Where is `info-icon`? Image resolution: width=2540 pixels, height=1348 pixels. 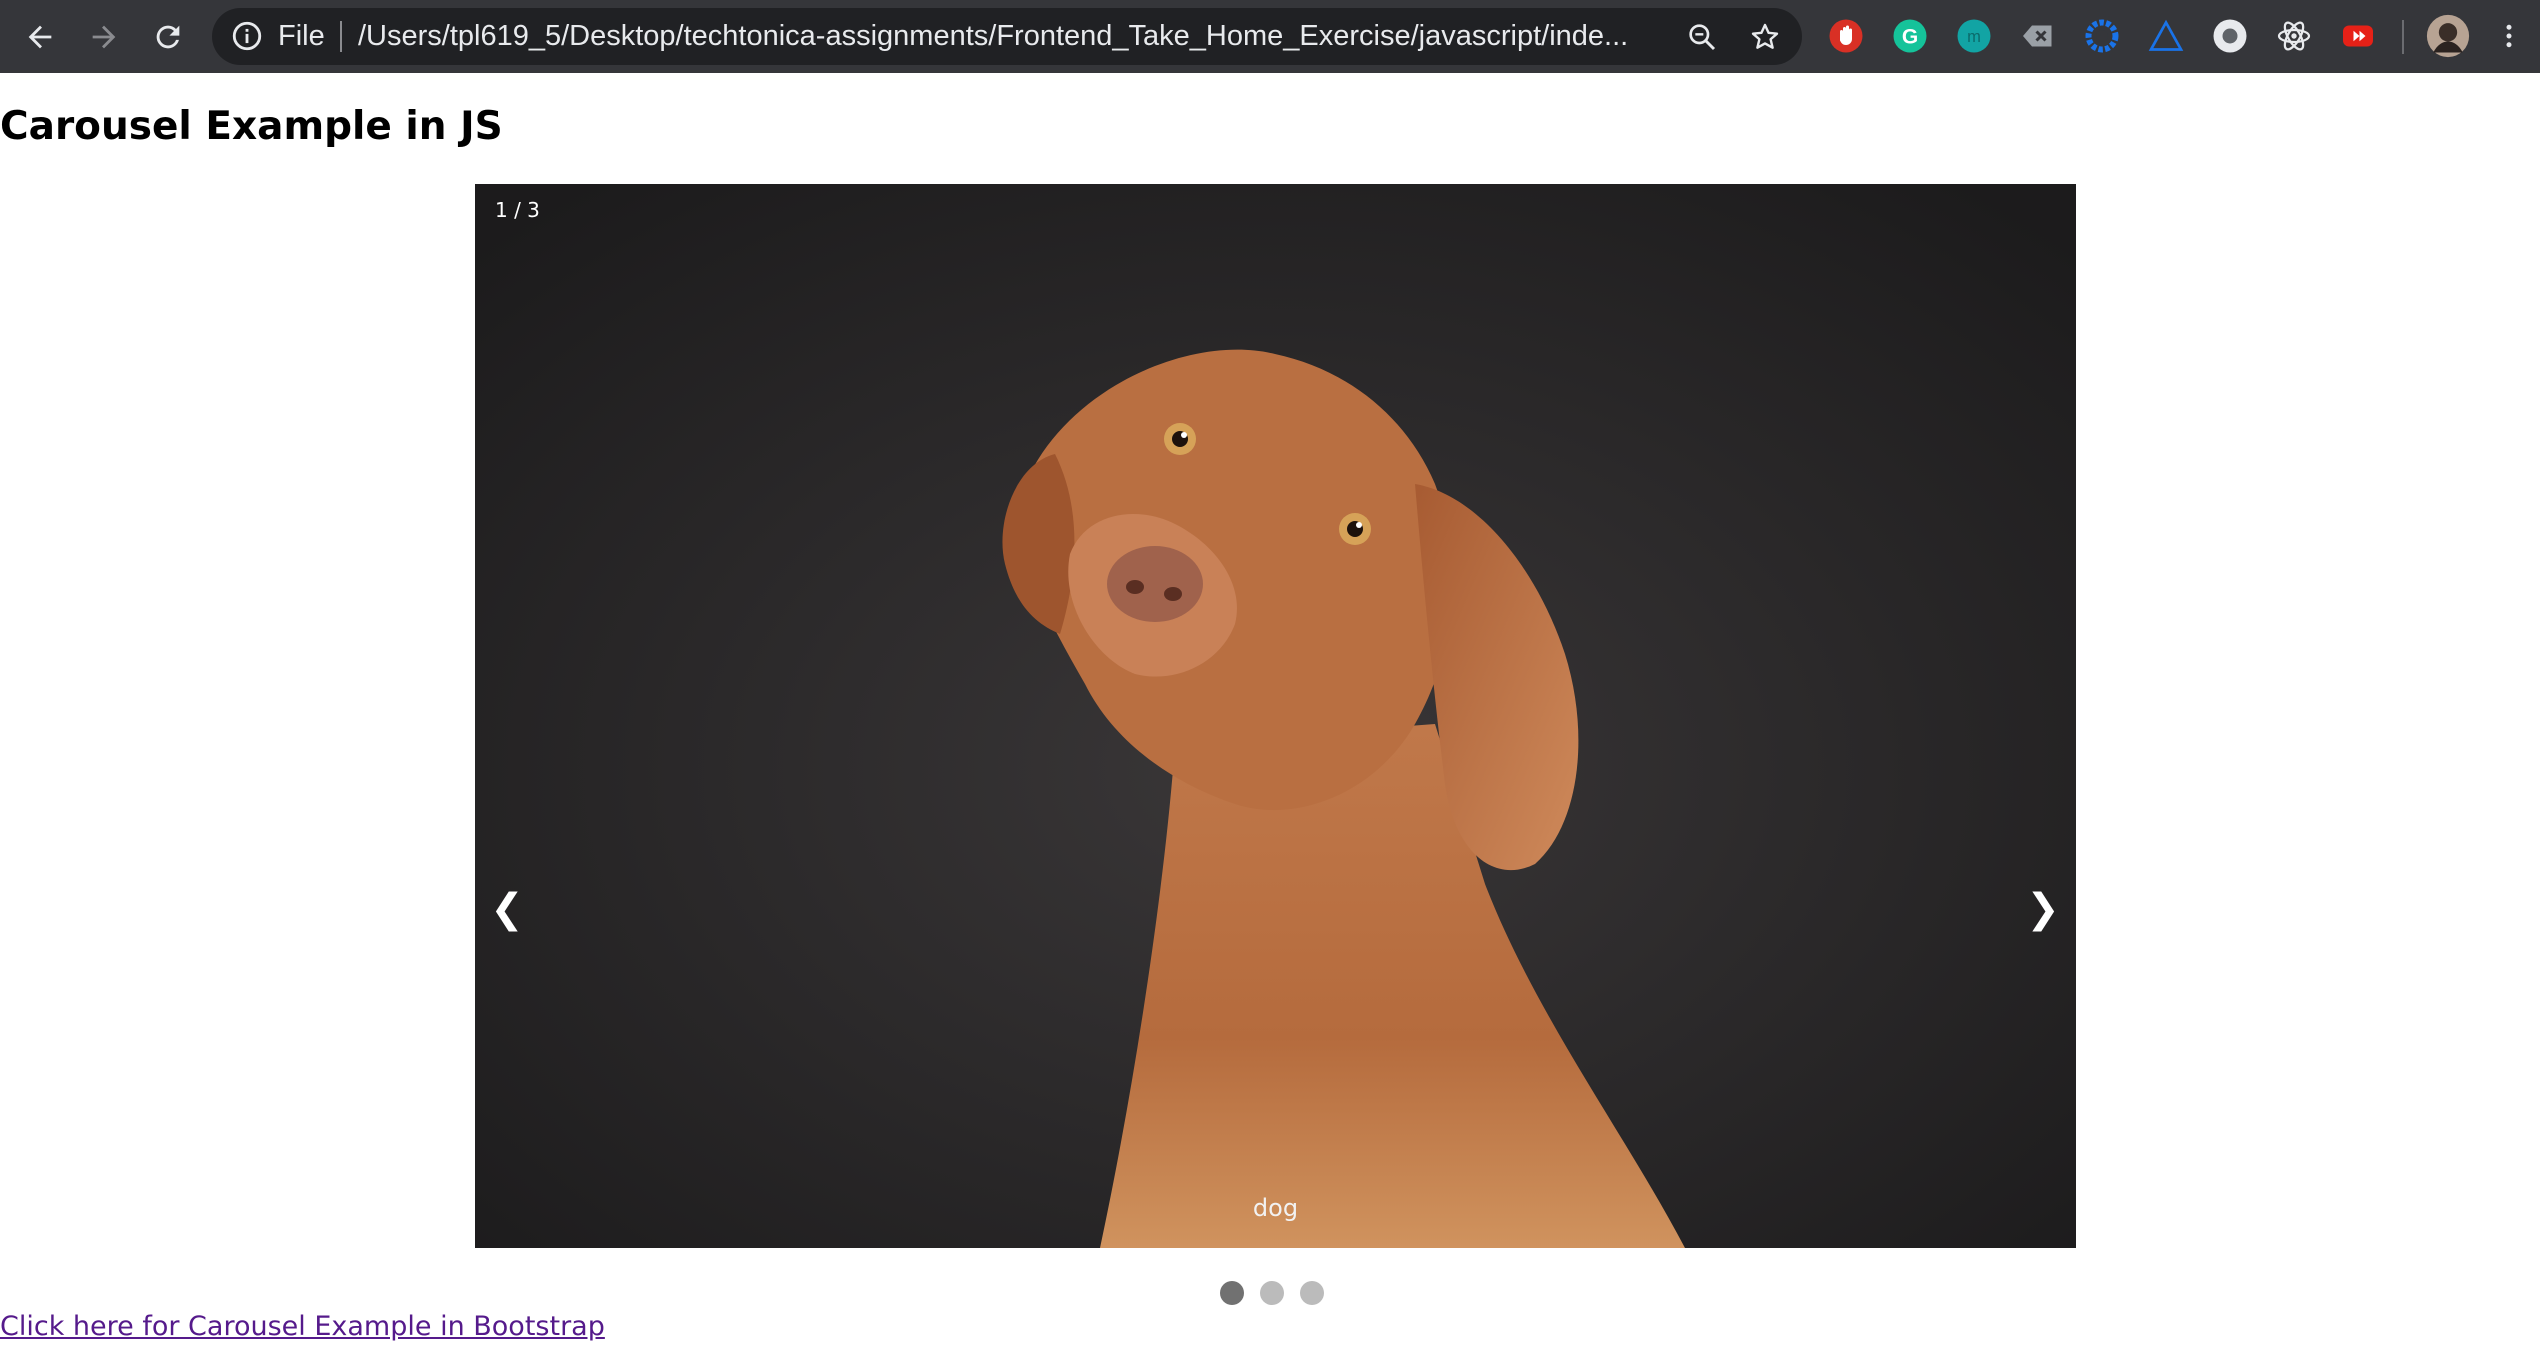 info-icon is located at coordinates (247, 36).